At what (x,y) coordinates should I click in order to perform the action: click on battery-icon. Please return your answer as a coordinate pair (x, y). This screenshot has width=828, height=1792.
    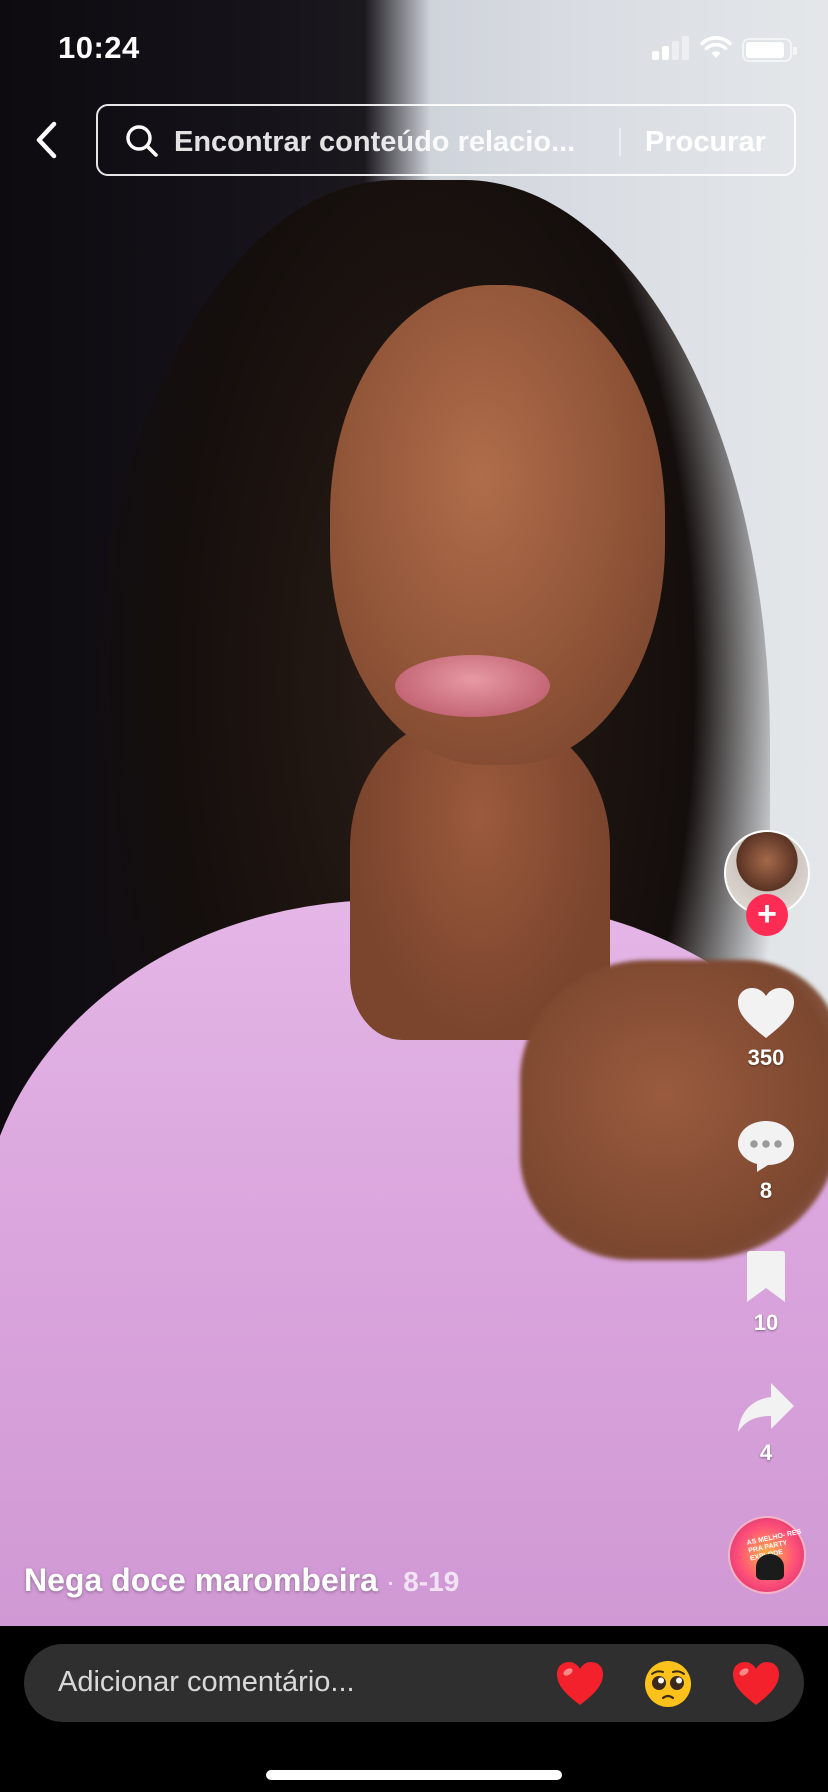
    Looking at the image, I should click on (769, 50).